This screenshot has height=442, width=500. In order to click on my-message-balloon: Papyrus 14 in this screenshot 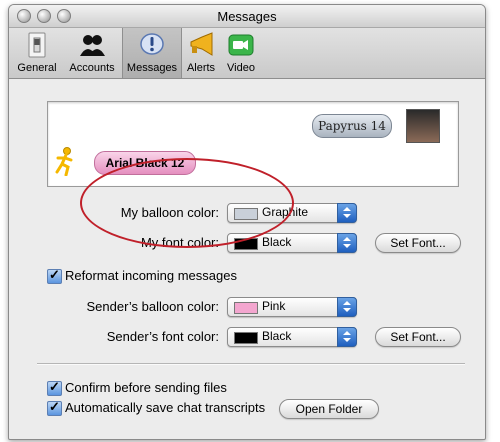, I will do `click(352, 126)`.